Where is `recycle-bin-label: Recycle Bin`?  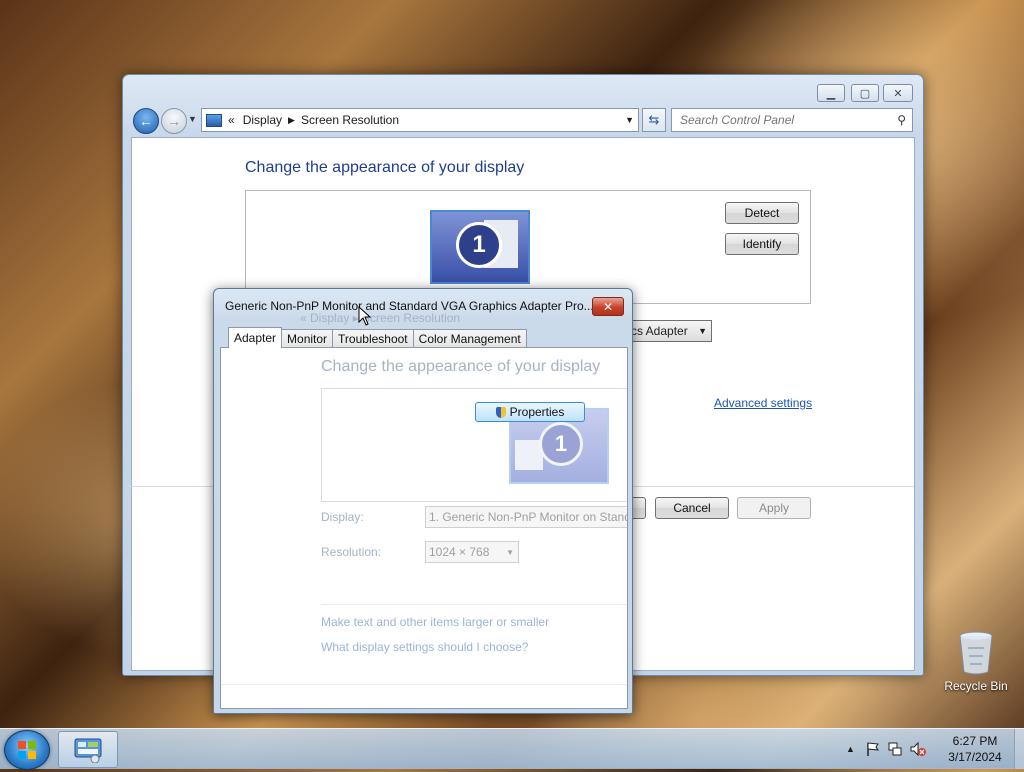
recycle-bin-label: Recycle Bin is located at coordinates (976, 686).